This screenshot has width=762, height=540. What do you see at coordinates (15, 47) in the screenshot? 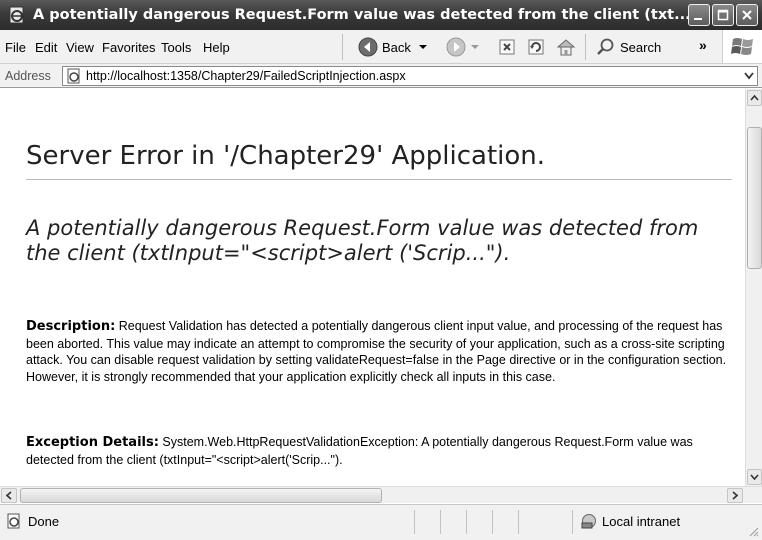
I see `menu-file: File` at bounding box center [15, 47].